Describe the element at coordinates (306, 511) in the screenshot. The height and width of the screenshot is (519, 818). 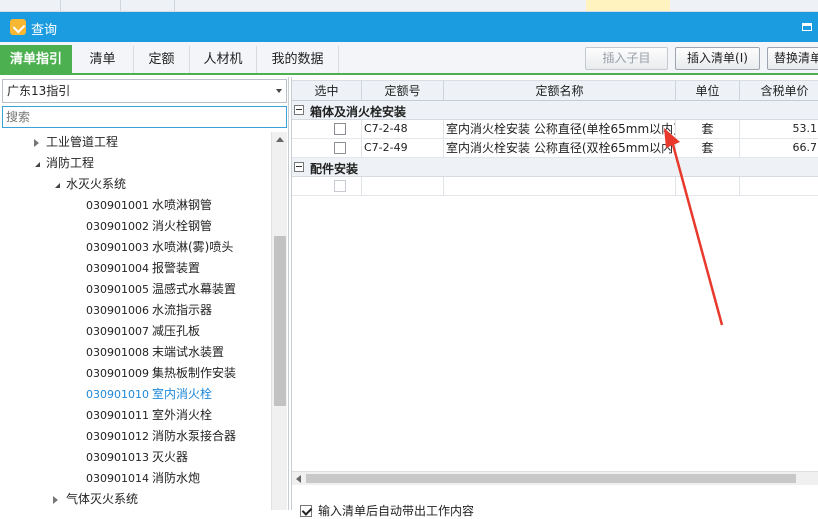
I see `auto-work-content-checkbox` at that location.